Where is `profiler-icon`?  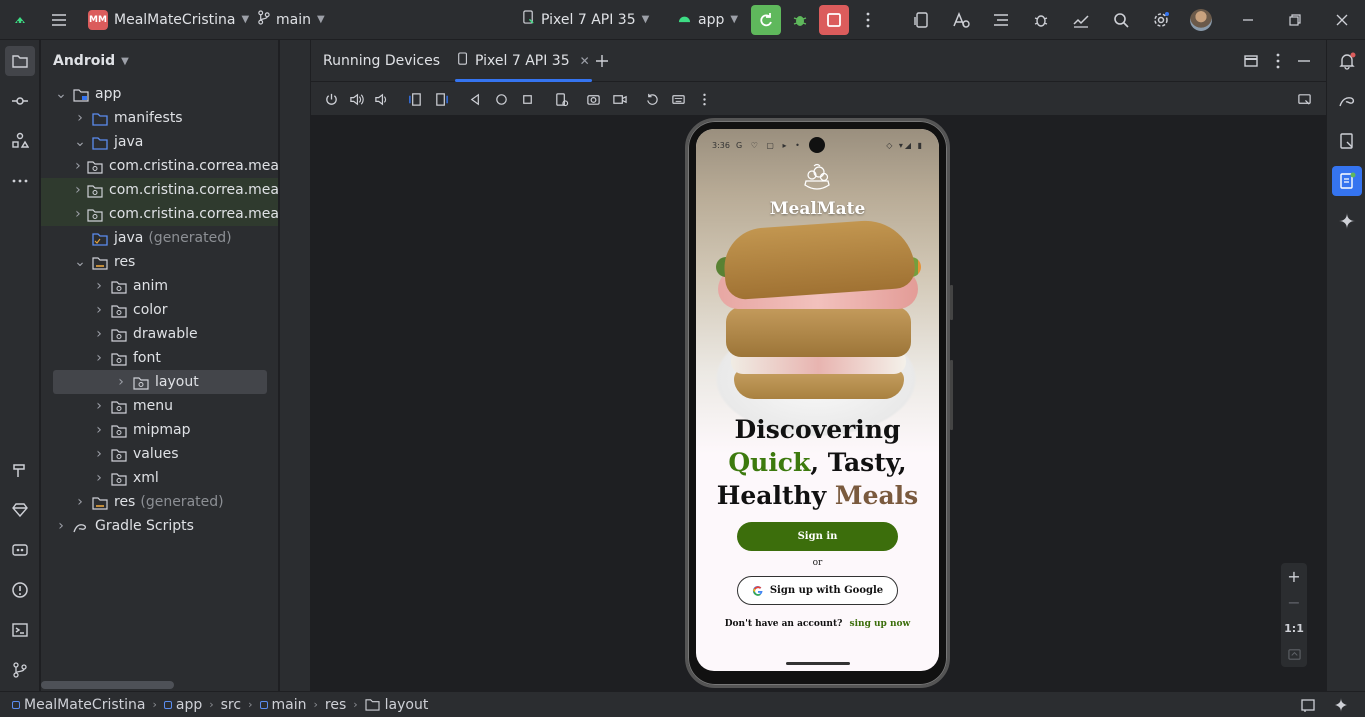 profiler-icon is located at coordinates (1081, 20).